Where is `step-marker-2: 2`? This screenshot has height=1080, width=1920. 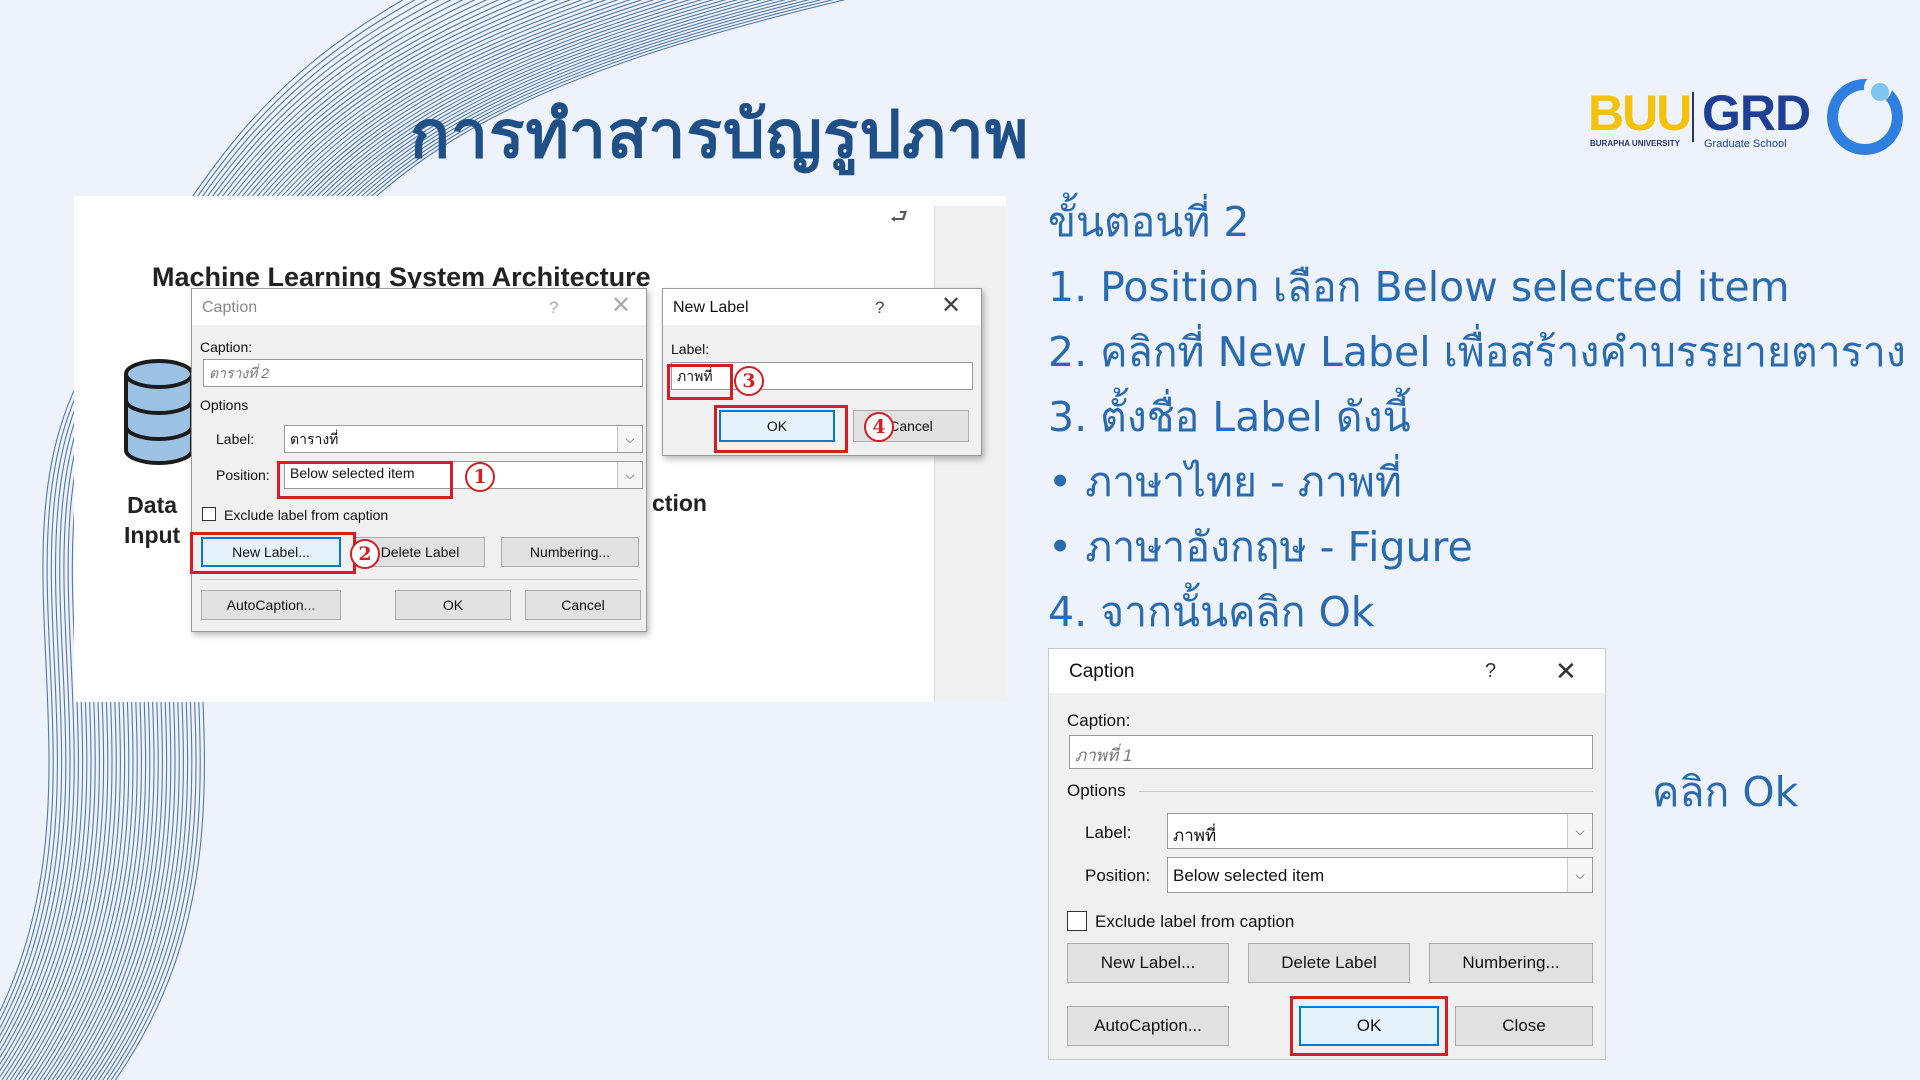
step-marker-2: 2 is located at coordinates (365, 554).